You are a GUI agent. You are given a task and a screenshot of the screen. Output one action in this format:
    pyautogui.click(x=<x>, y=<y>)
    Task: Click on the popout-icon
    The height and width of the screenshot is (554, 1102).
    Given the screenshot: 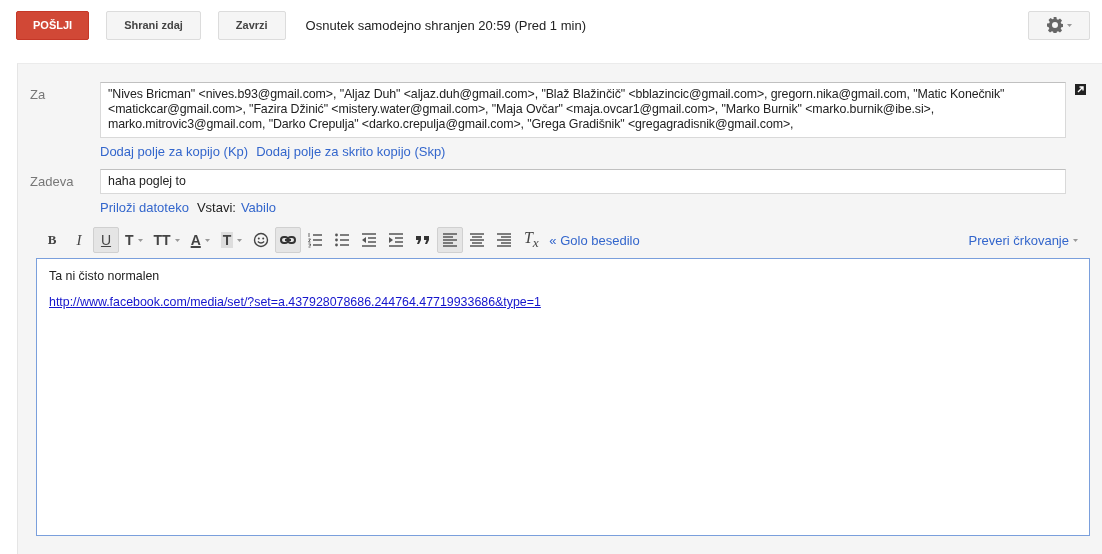 What is the action you would take?
    pyautogui.click(x=1080, y=89)
    